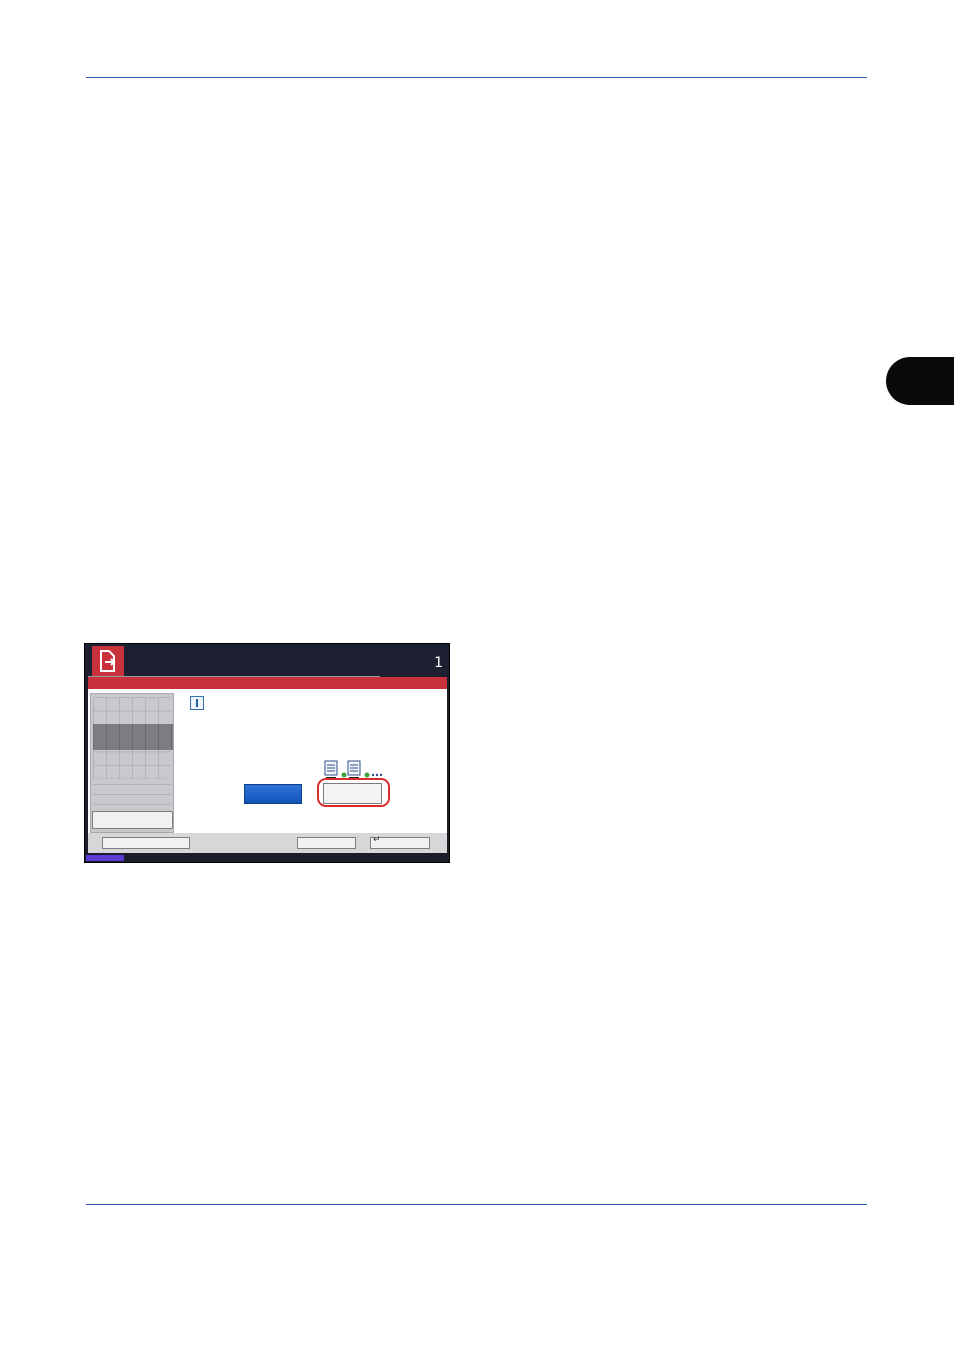 This screenshot has height=1350, width=954. I want to click on title-bar, so click(267, 683).